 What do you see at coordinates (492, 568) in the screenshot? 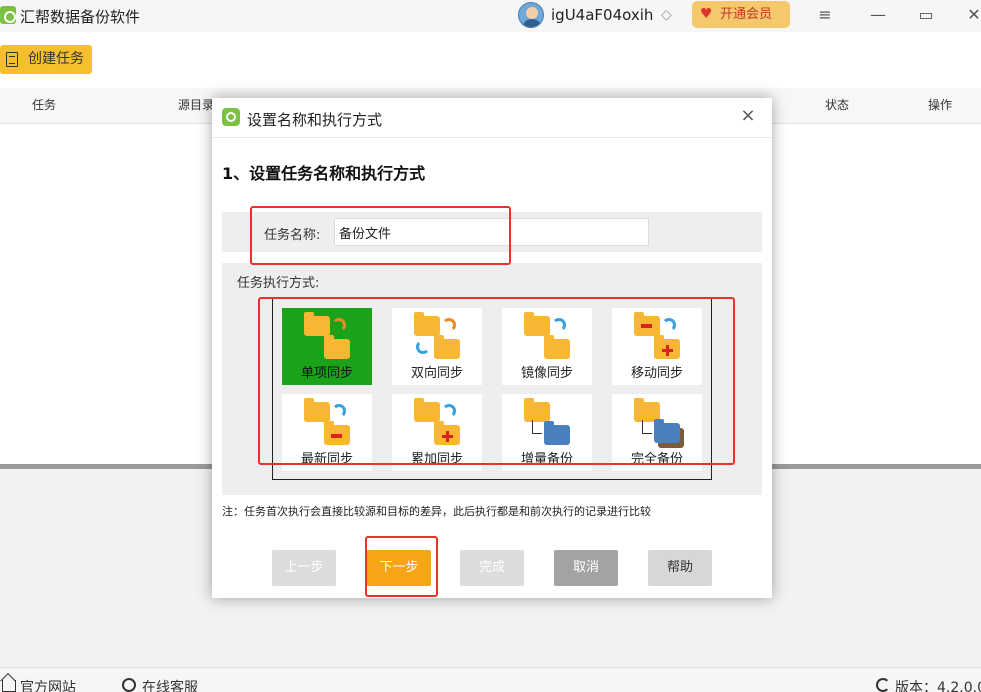
I see `finish-button: 完成` at bounding box center [492, 568].